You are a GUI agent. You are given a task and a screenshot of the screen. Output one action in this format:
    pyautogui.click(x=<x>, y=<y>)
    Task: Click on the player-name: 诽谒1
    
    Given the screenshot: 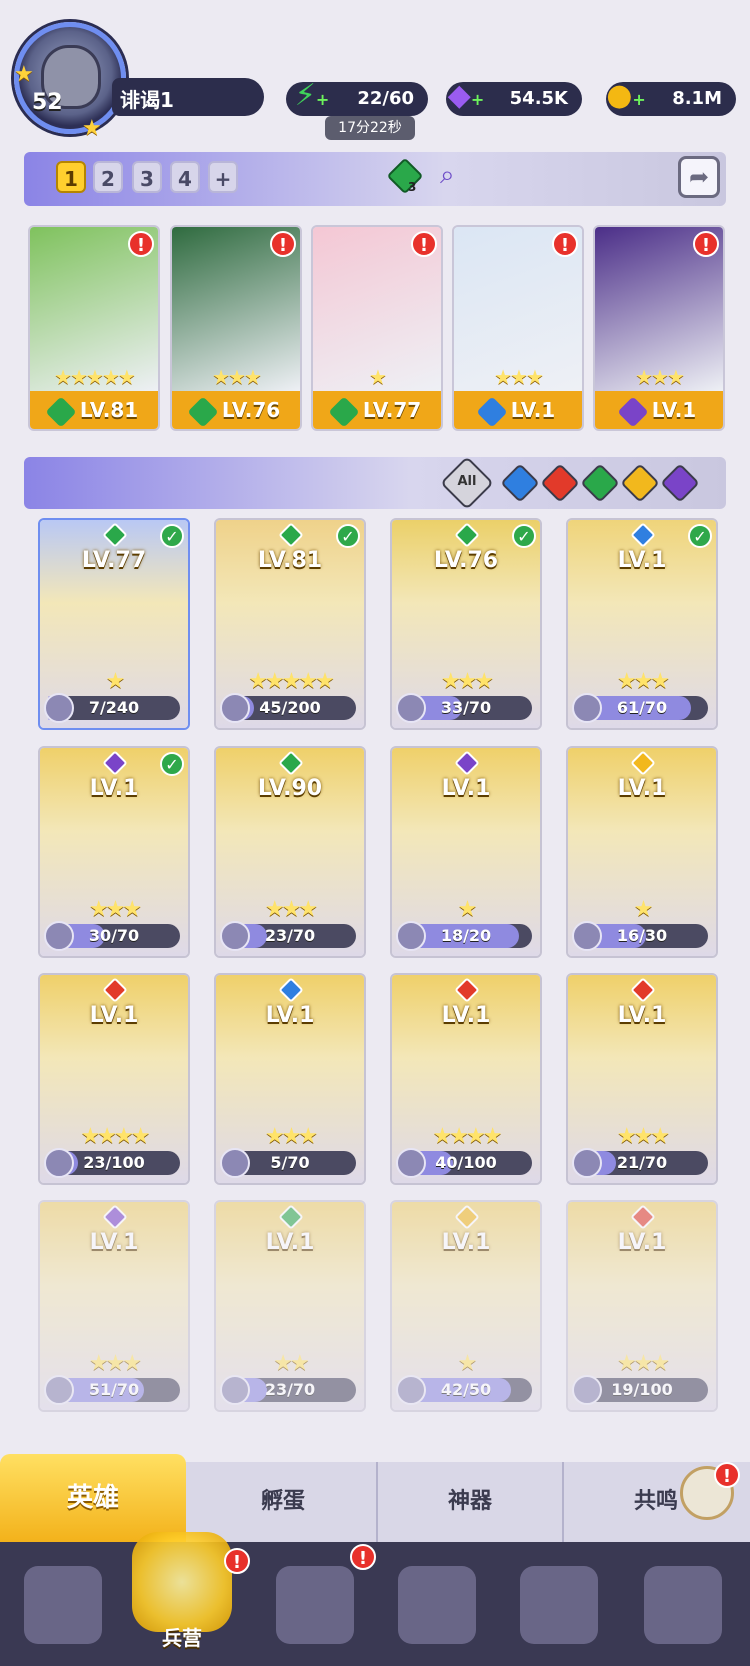 What is the action you would take?
    pyautogui.click(x=188, y=97)
    